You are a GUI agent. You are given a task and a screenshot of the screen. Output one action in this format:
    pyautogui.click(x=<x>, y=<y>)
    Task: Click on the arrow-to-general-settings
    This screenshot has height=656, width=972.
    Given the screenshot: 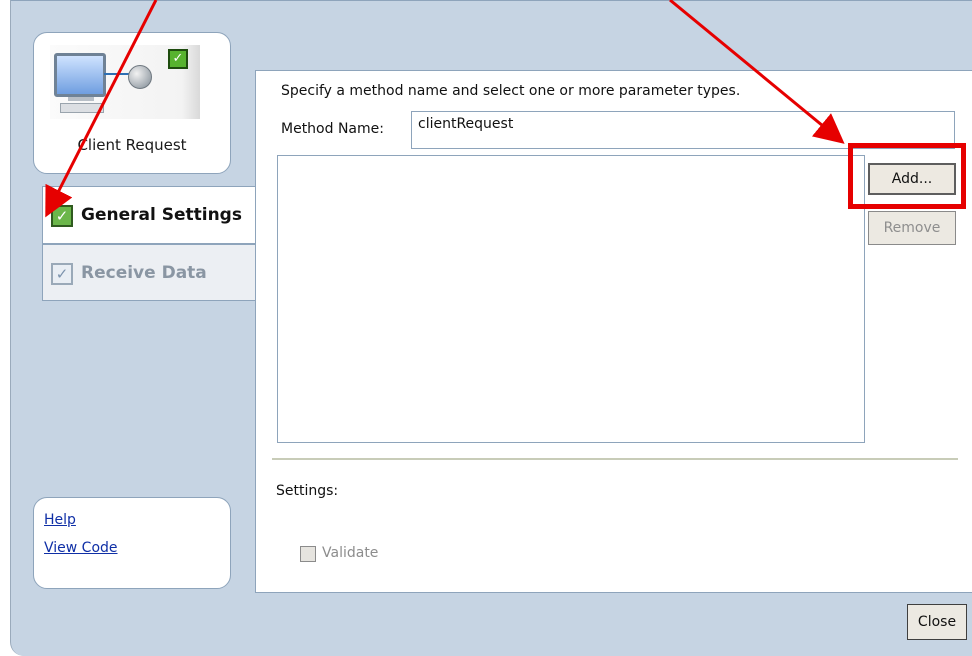 What is the action you would take?
    pyautogui.click(x=101, y=109)
    